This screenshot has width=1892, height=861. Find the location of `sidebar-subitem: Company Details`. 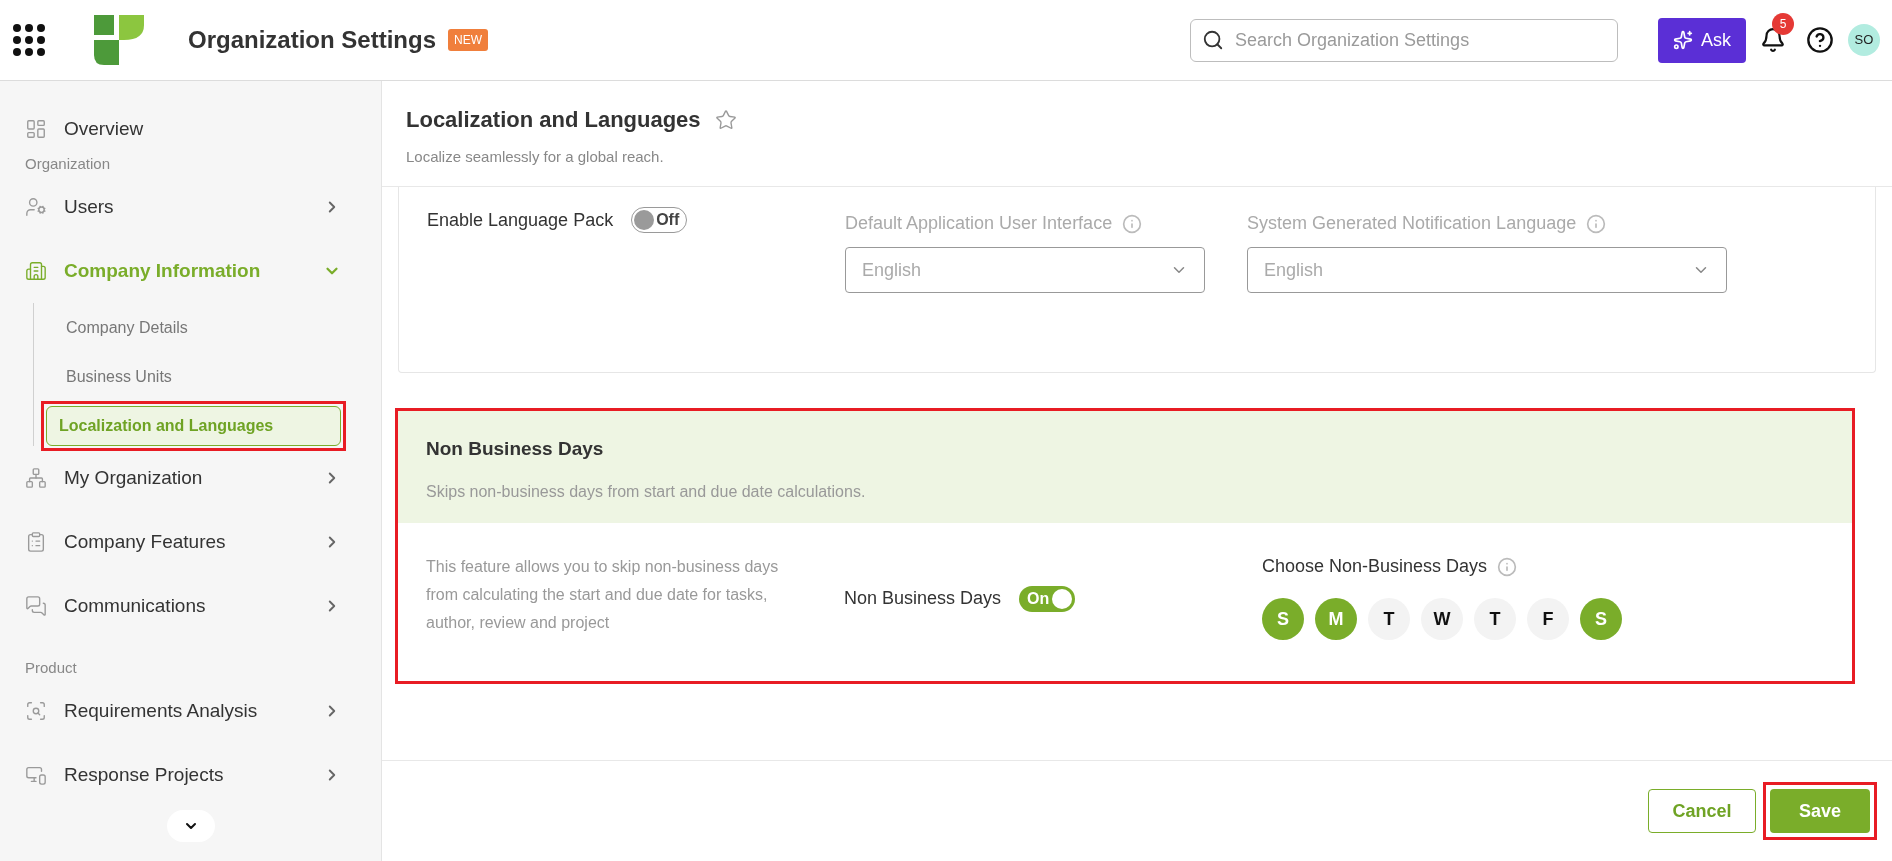

sidebar-subitem: Company Details is located at coordinates (197, 328).